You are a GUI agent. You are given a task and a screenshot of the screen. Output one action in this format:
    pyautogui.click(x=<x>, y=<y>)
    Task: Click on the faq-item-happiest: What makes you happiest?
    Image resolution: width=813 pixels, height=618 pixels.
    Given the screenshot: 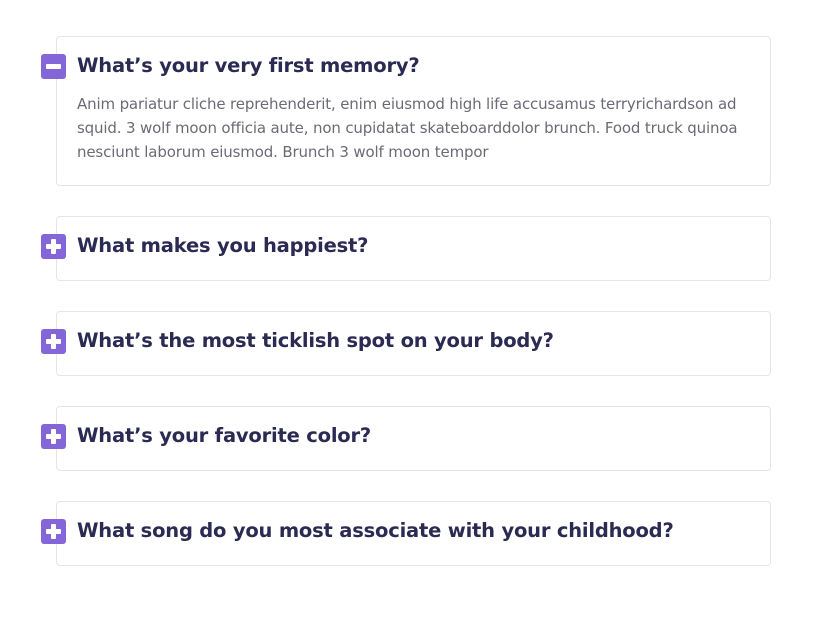 What is the action you would take?
    pyautogui.click(x=406, y=248)
    